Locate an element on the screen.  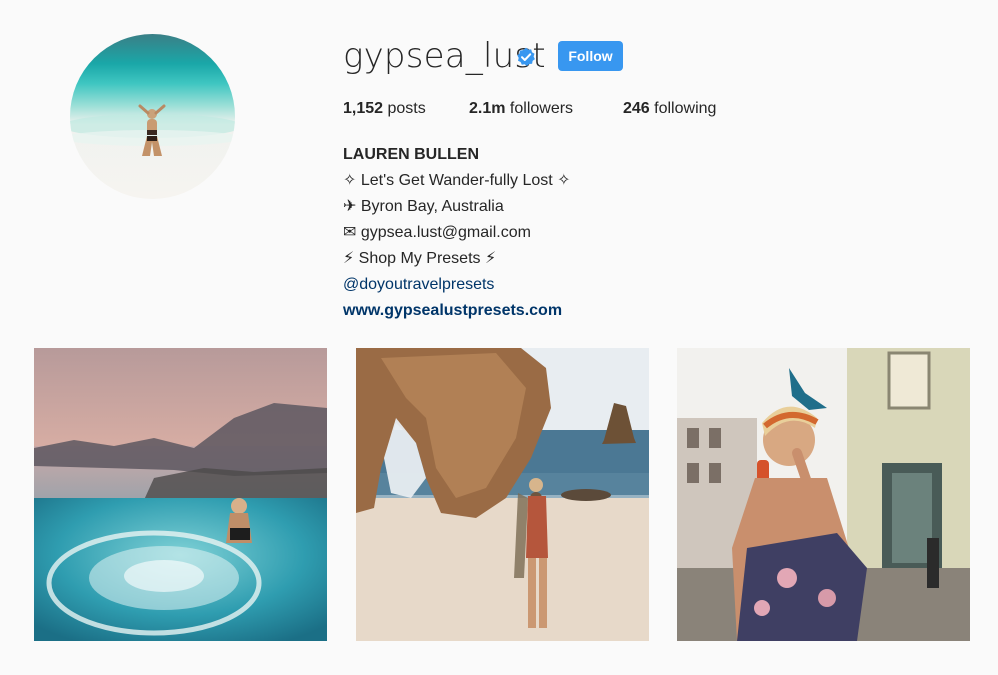
post-image-street-portrait is located at coordinates (823, 494).